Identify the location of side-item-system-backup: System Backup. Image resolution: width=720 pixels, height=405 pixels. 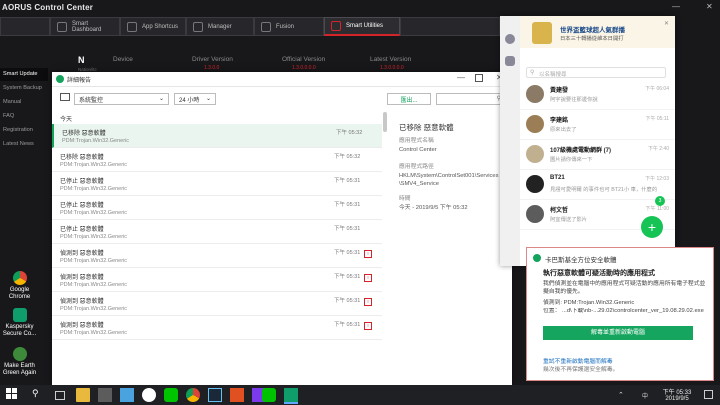
(24, 88).